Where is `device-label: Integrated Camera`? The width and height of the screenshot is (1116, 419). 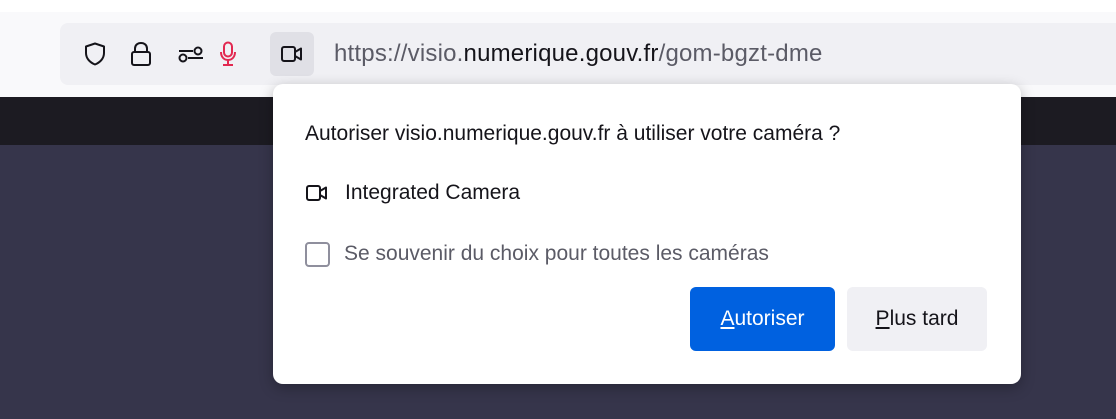 device-label: Integrated Camera is located at coordinates (433, 192).